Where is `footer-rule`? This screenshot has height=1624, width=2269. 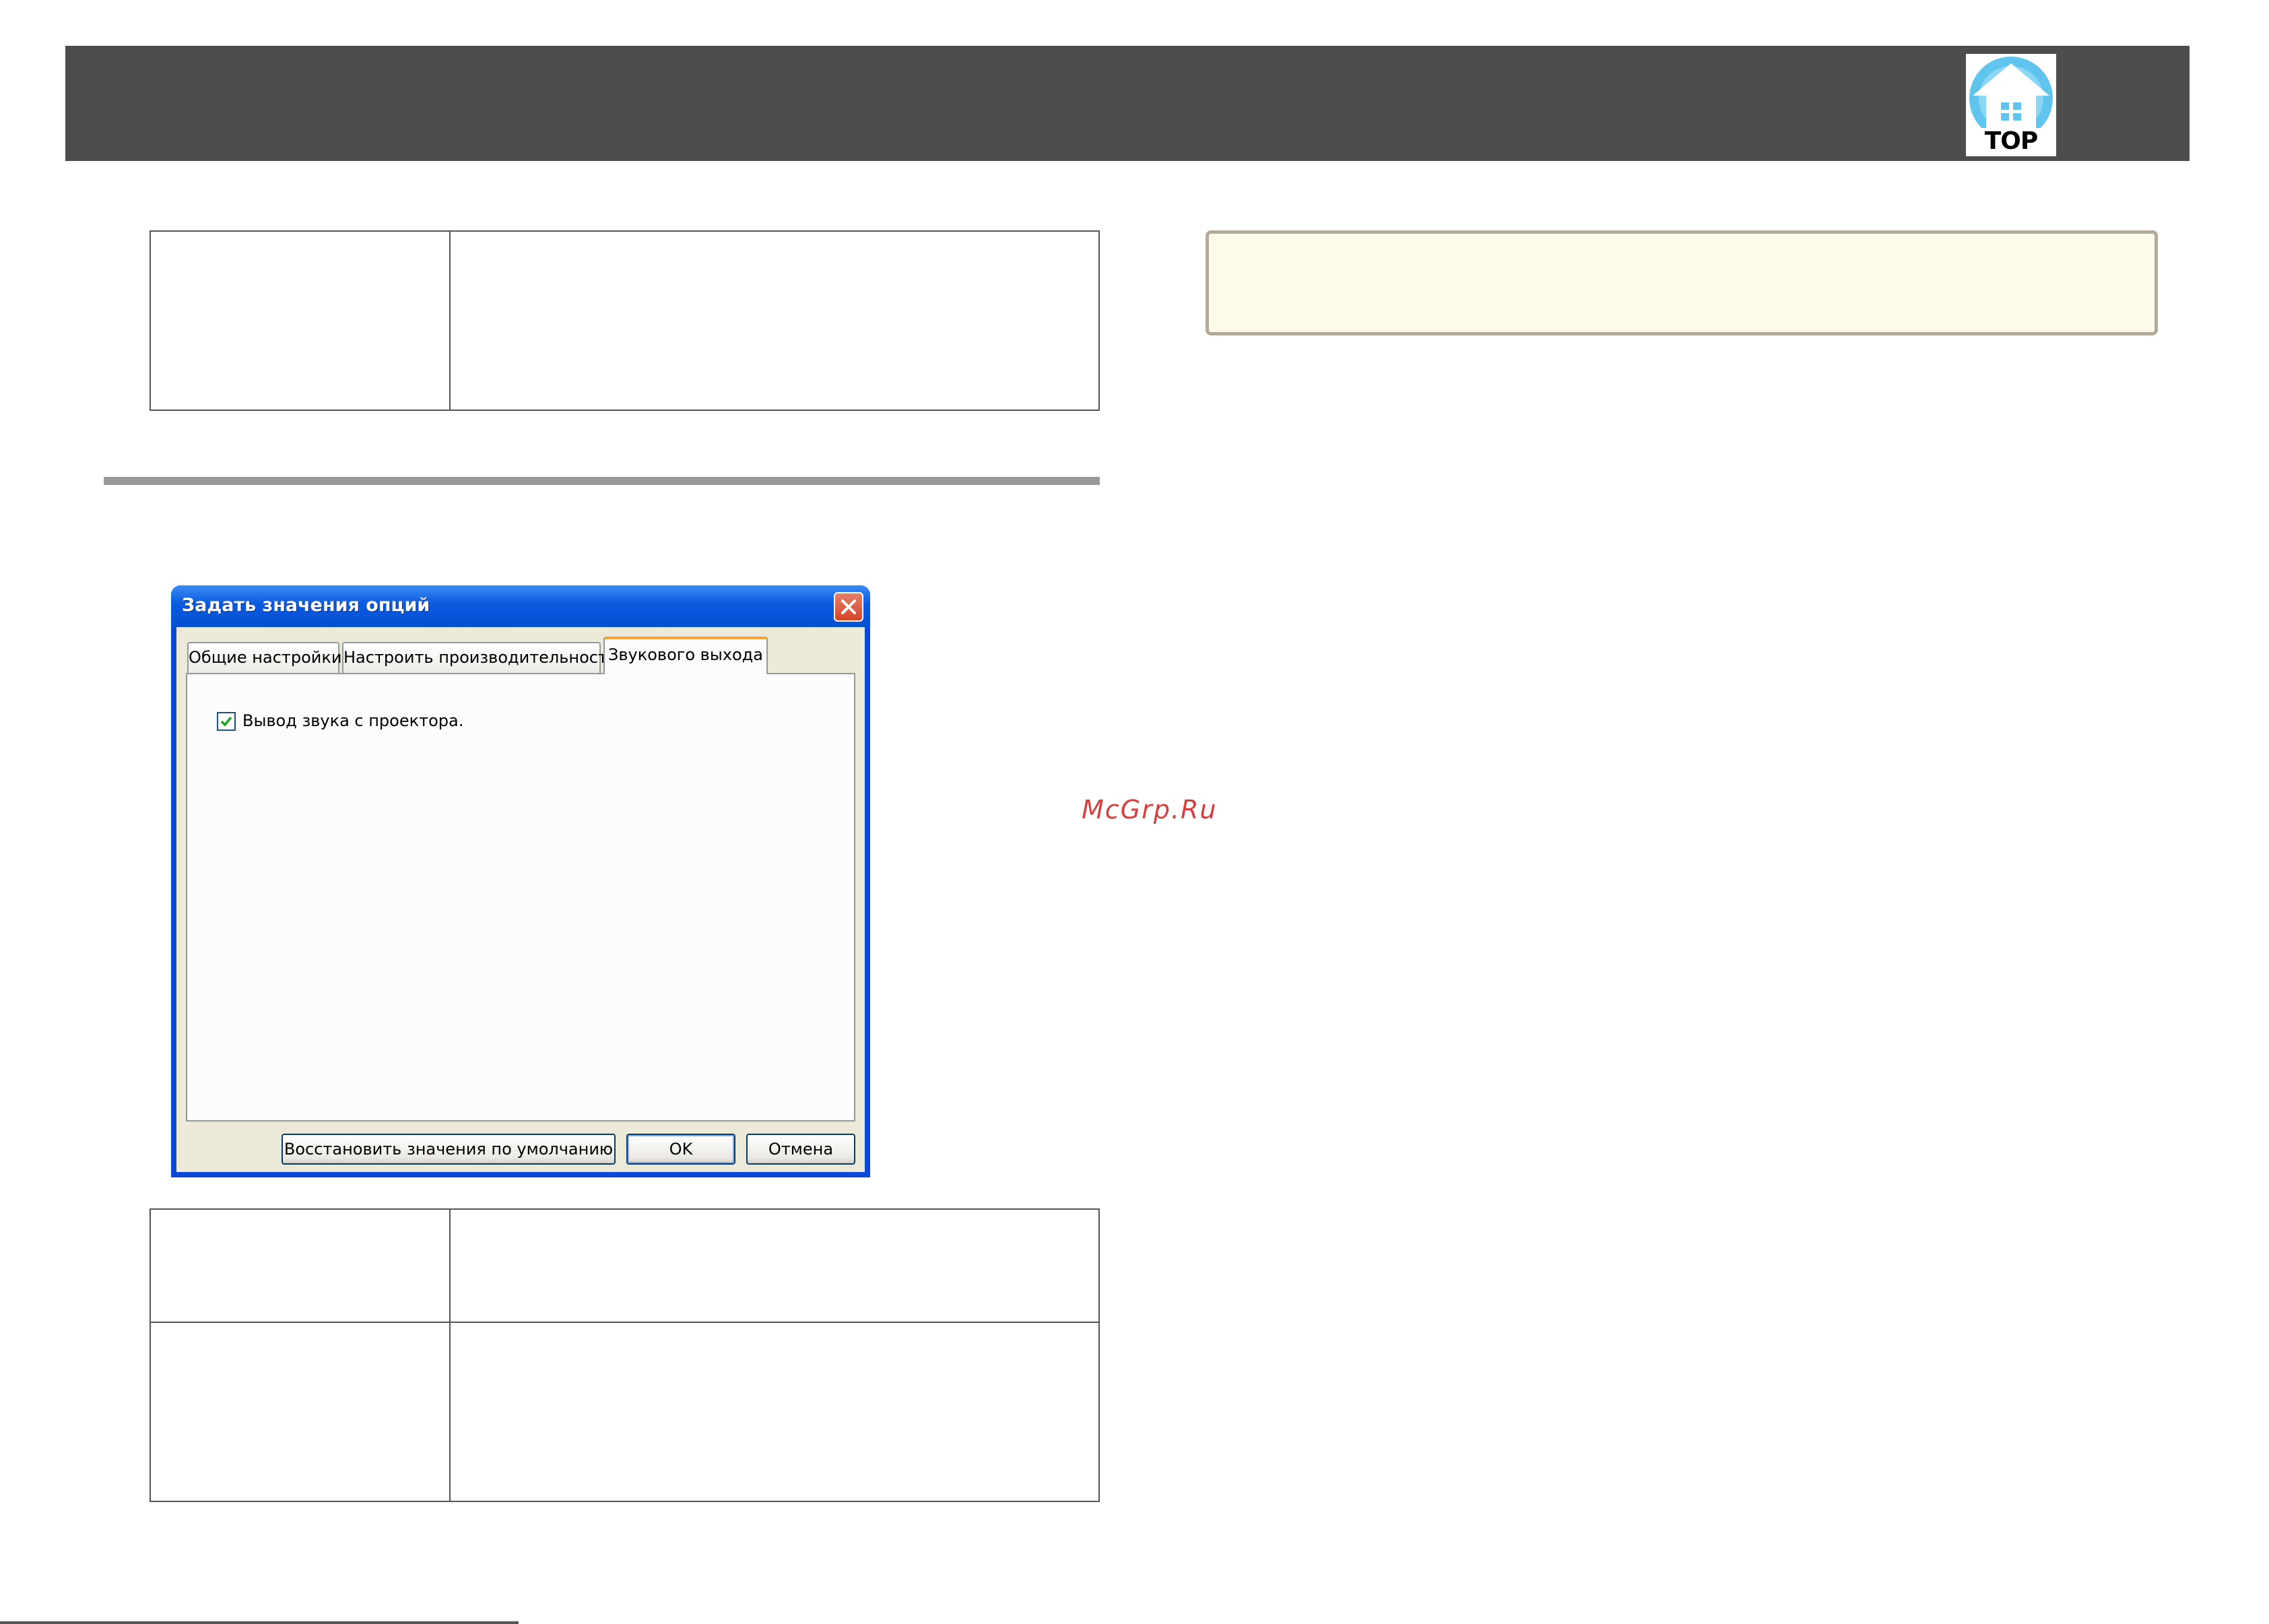
footer-rule is located at coordinates (259, 1622).